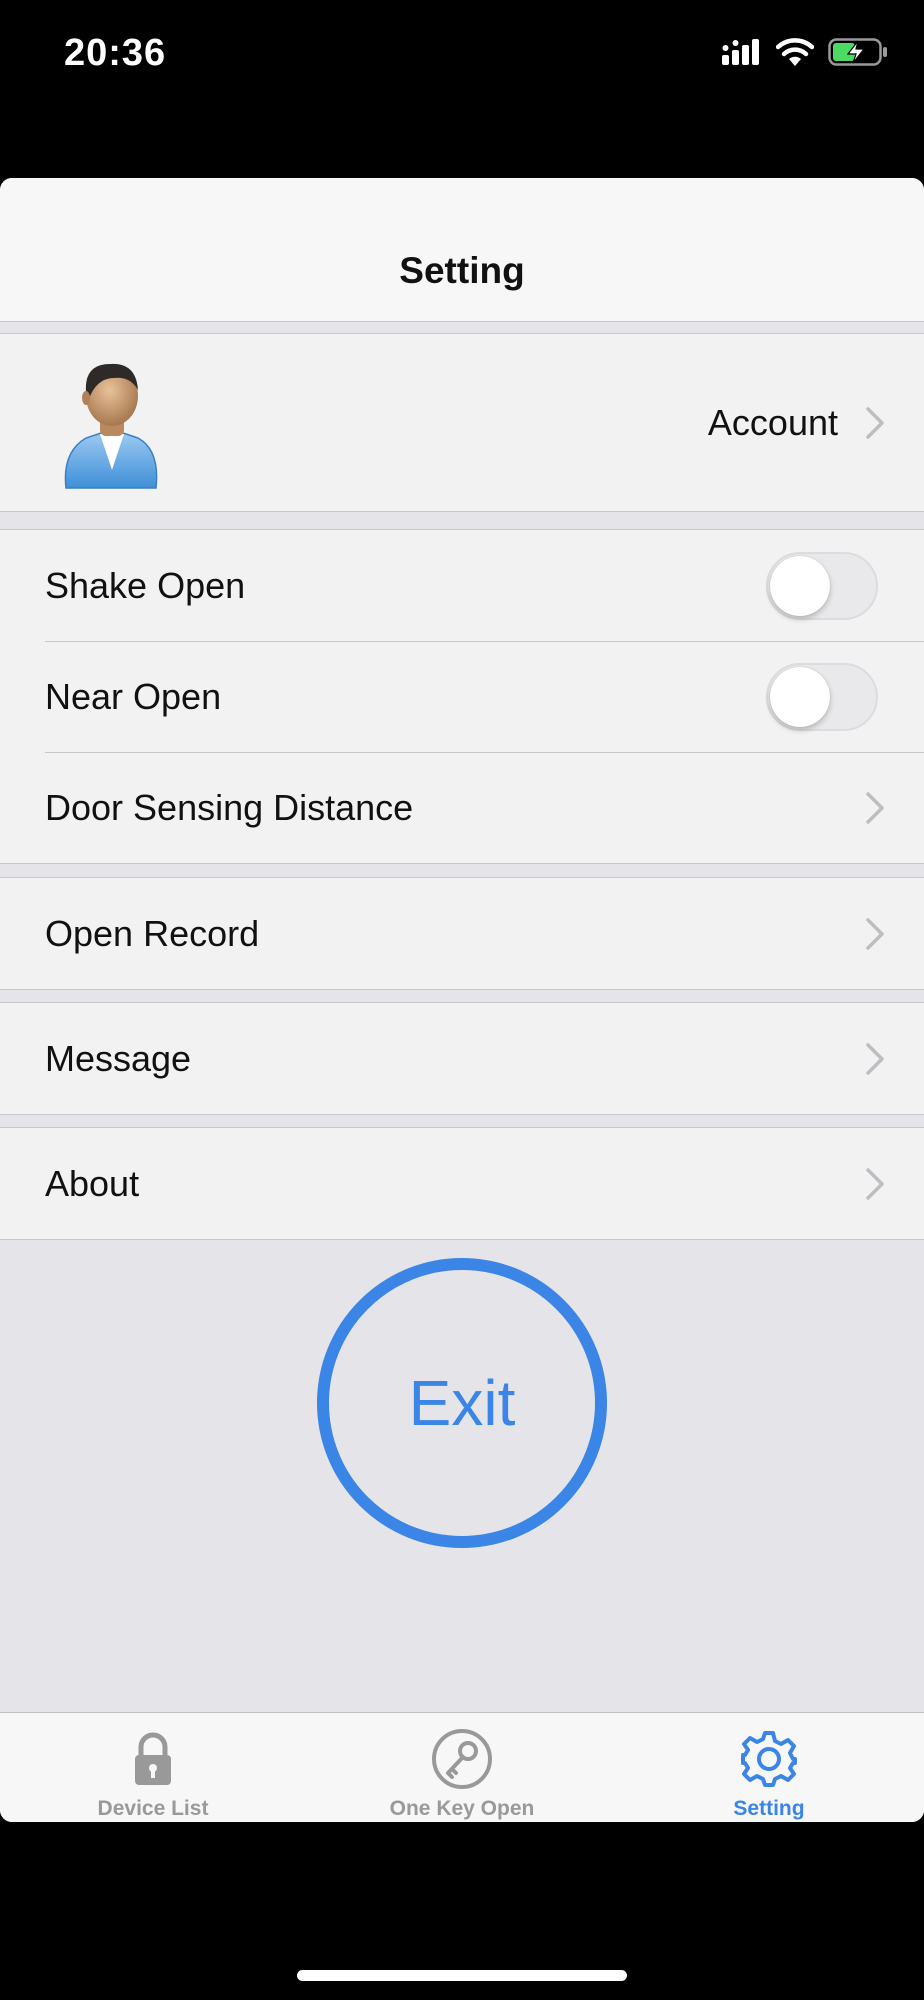  Describe the element at coordinates (118, 1058) in the screenshot. I see `message-label: Message` at that location.